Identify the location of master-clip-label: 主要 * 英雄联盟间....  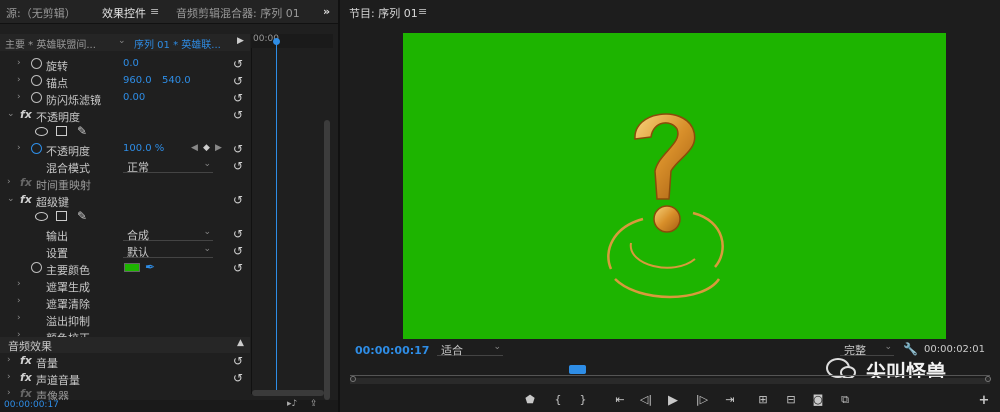
(50, 43).